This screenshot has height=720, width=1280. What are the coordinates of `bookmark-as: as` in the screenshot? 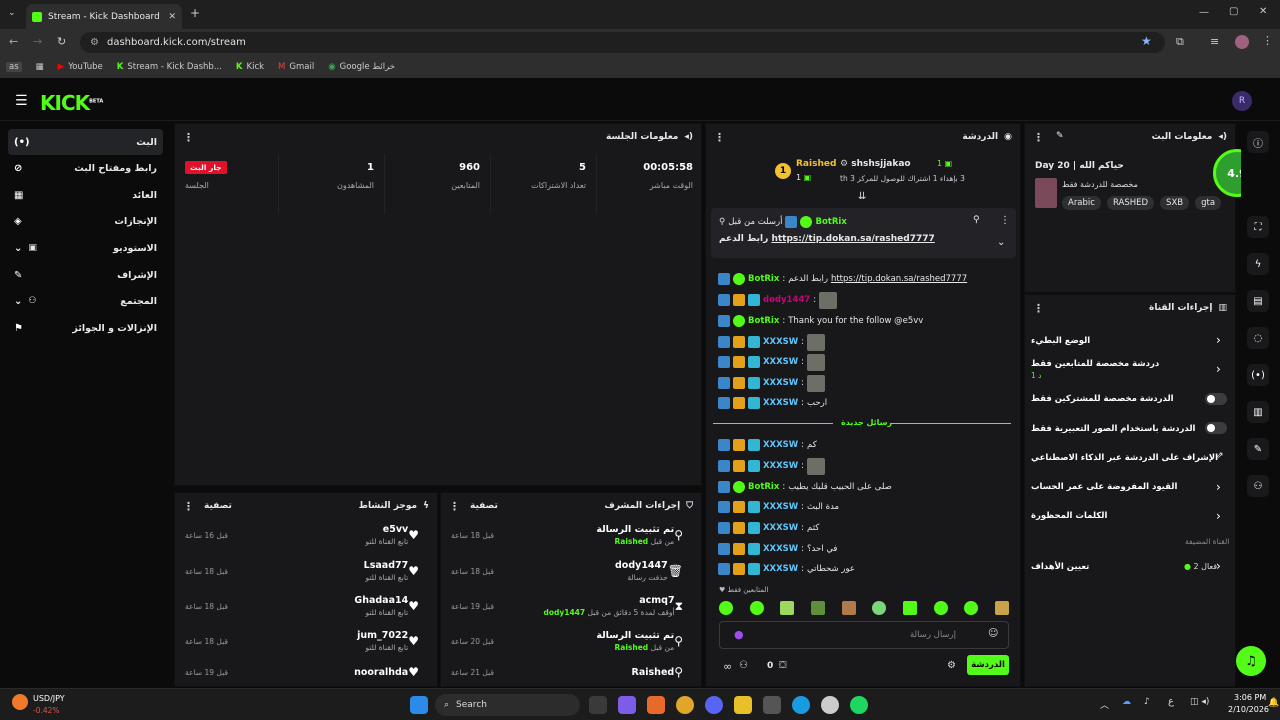 It's located at (14, 67).